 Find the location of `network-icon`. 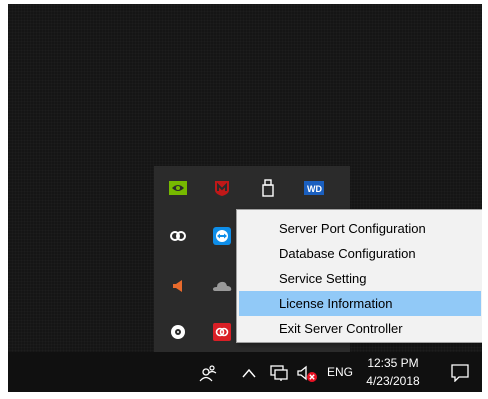

network-icon is located at coordinates (279, 373).